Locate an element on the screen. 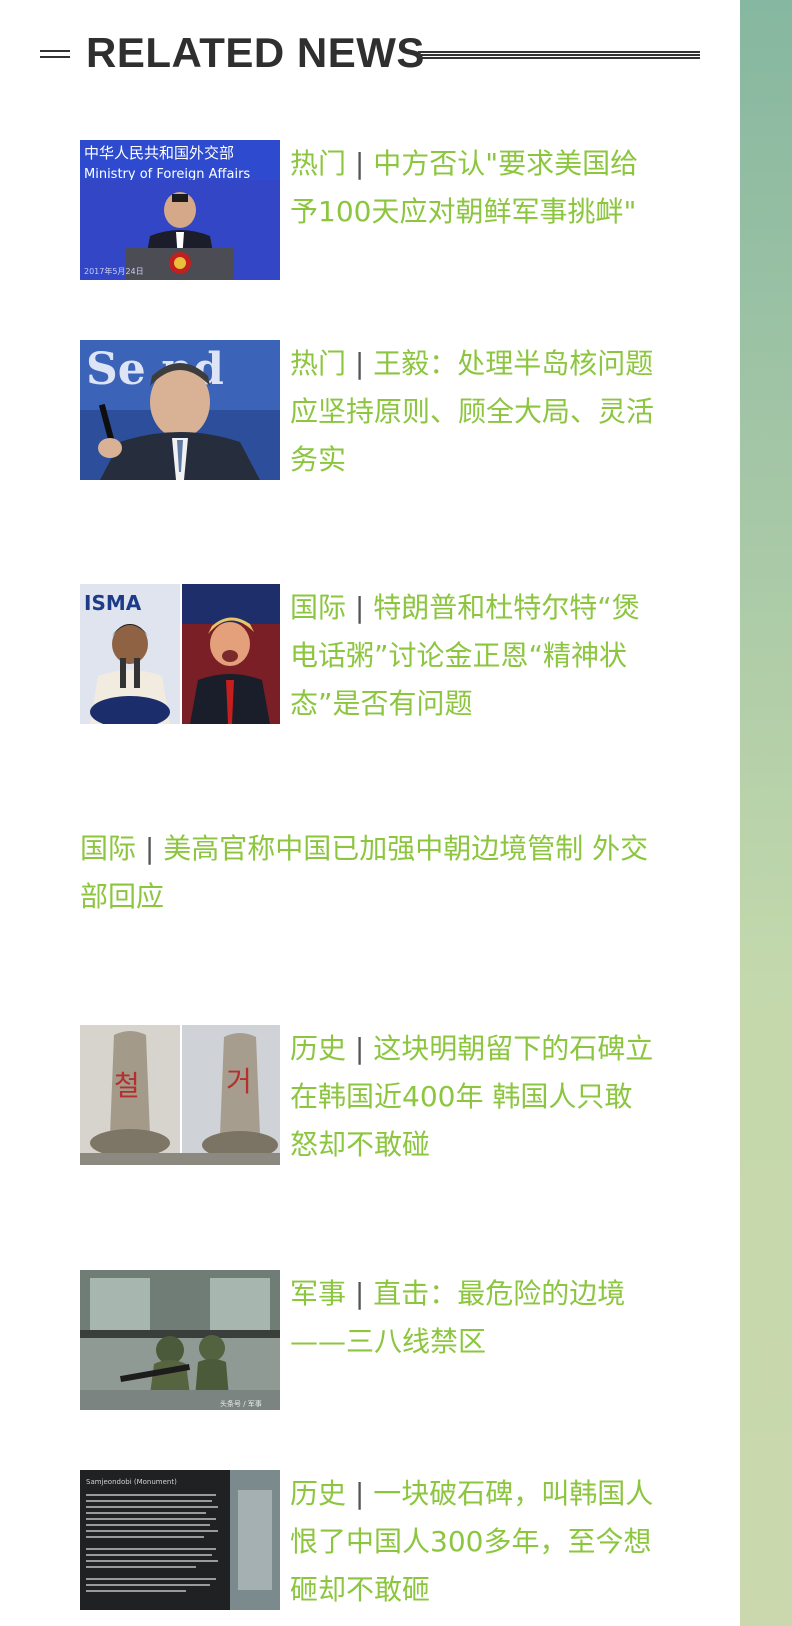 This screenshot has width=792, height=1626. monument-plaque-image: Samjeondobi (Monument) is located at coordinates (180, 1540).